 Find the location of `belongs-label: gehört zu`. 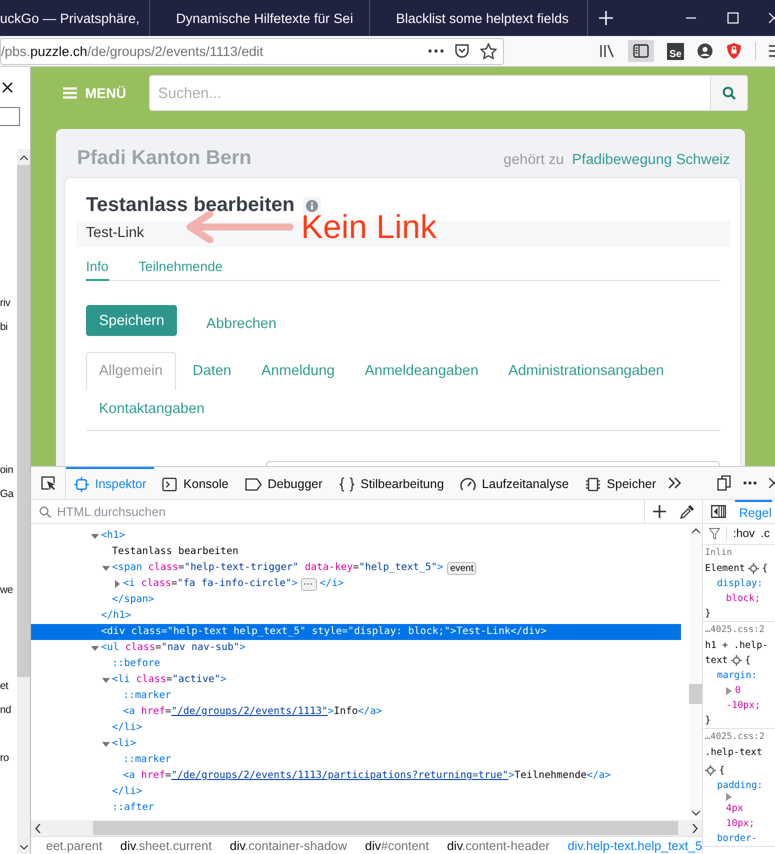

belongs-label: gehört zu is located at coordinates (534, 160).